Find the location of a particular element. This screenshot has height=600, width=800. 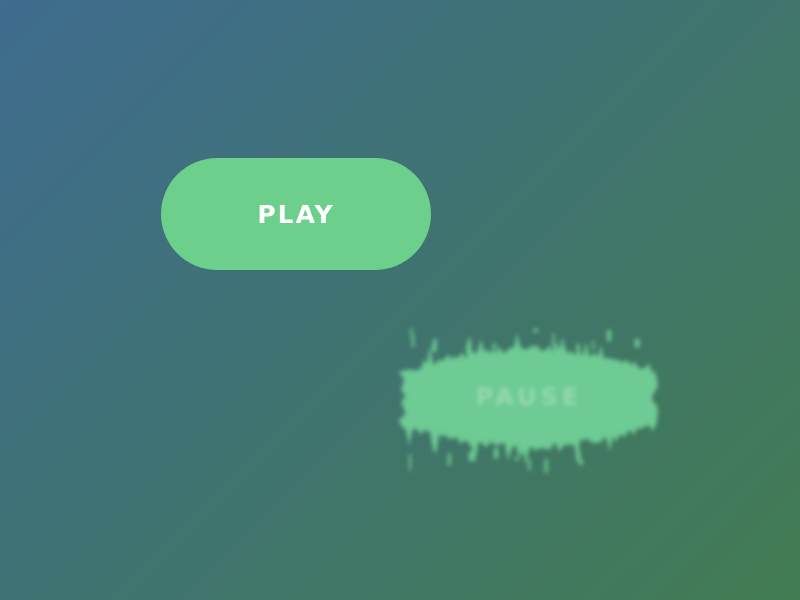

play-button-label: PLAY is located at coordinates (296, 214).